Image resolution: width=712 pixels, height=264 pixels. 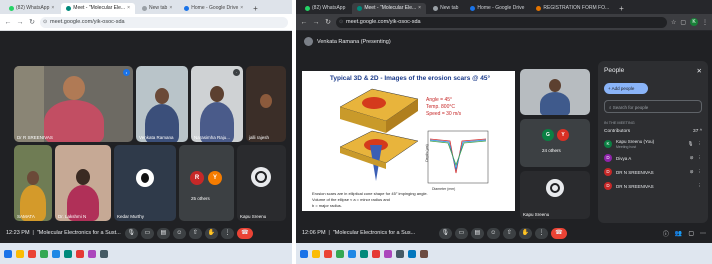 What do you see at coordinates (653, 106) in the screenshot?
I see `search-people-input: ⌕ Search for people` at bounding box center [653, 106].